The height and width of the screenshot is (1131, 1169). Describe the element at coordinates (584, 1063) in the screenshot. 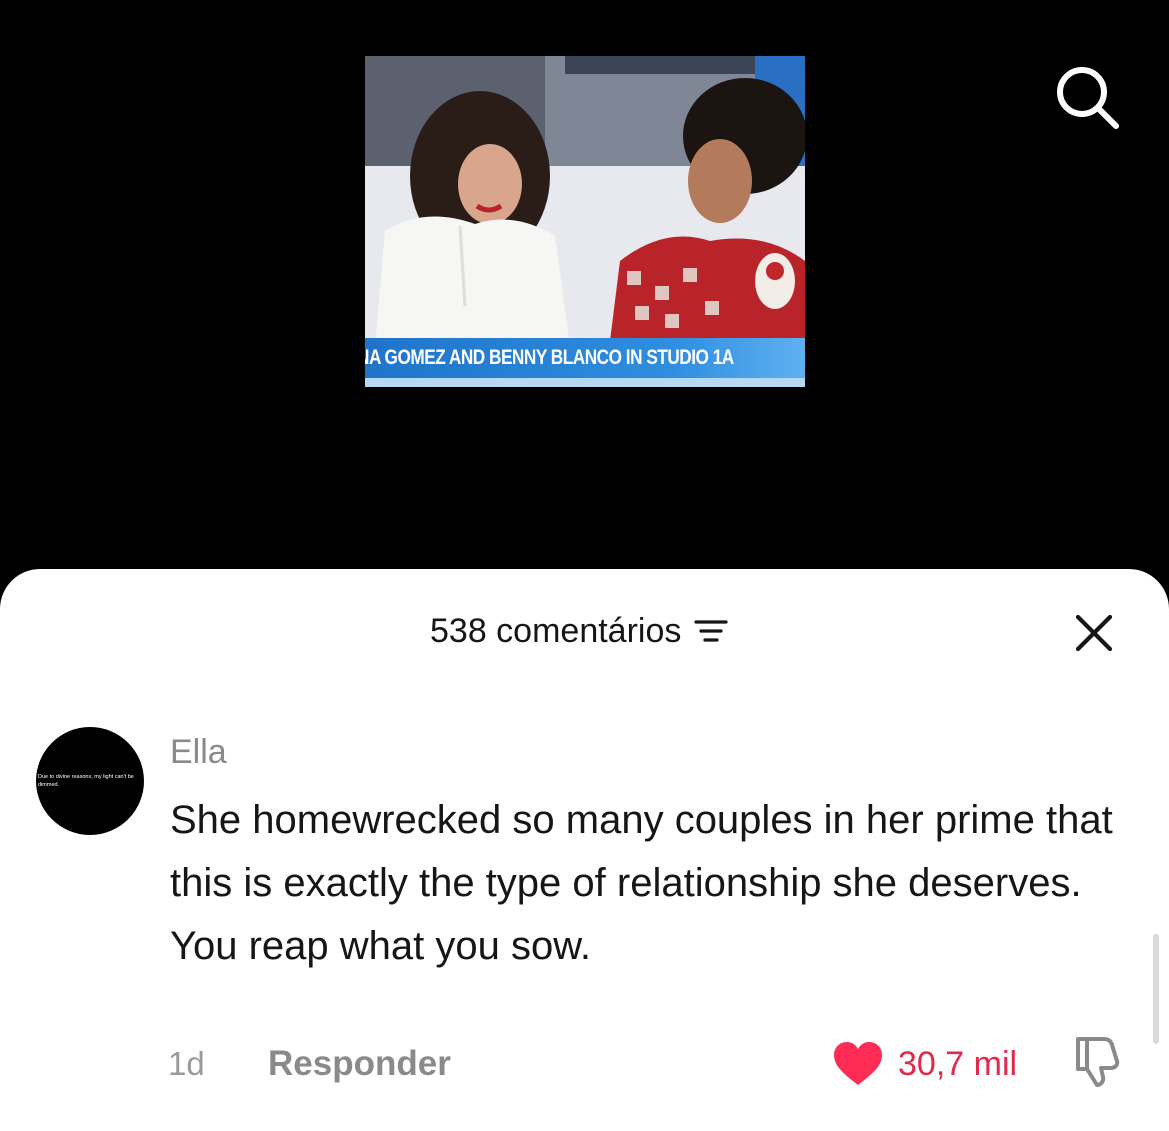

I see `comment-actions: 1d Responder 30,7 mil` at that location.